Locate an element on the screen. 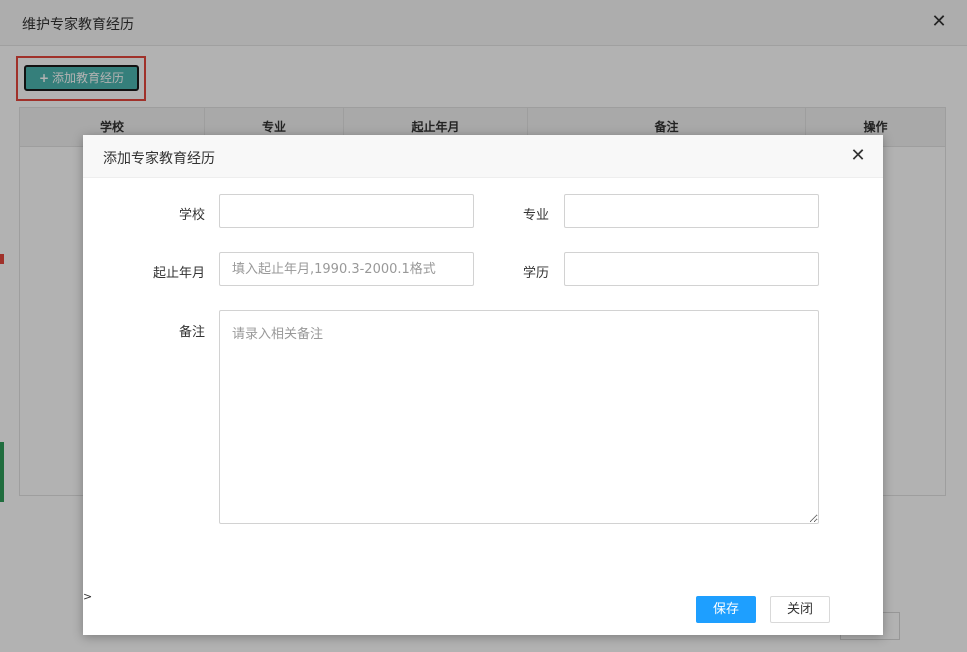 Image resolution: width=967 pixels, height=652 pixels. degree-label: 学历 is located at coordinates (535, 273).